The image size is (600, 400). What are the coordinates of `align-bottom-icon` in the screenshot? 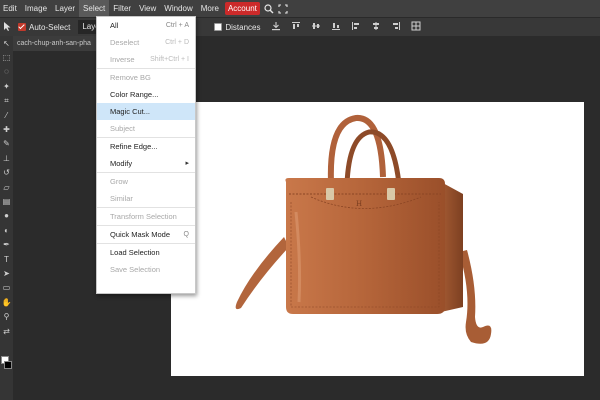 It's located at (336, 27).